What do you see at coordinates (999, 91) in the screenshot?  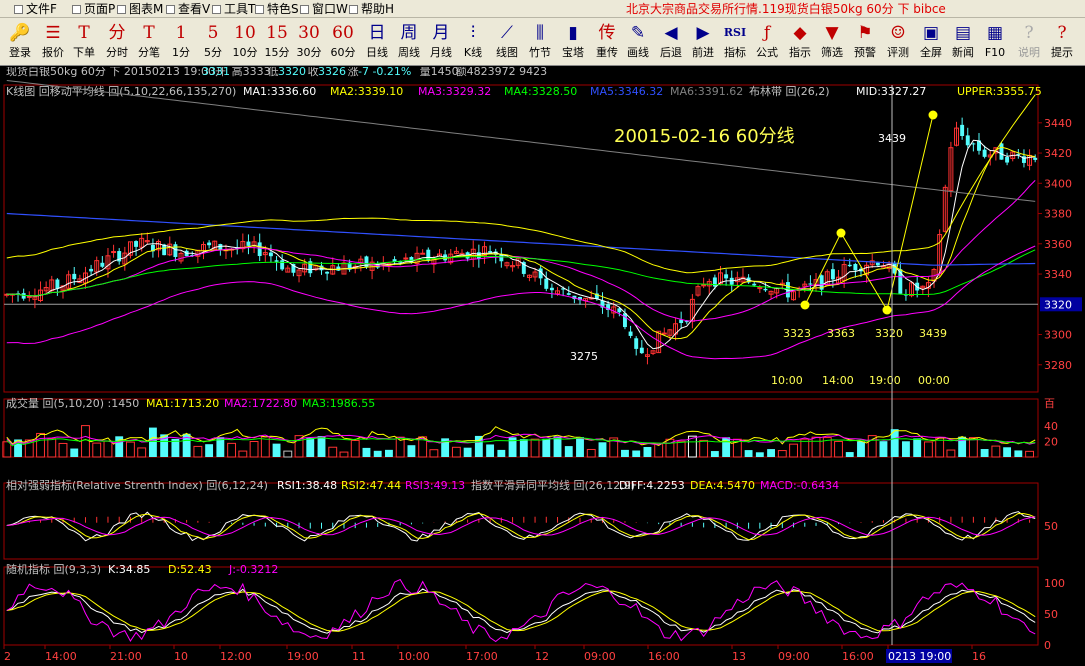 I see `kline-legend-9: UPPER:3355.75` at bounding box center [999, 91].